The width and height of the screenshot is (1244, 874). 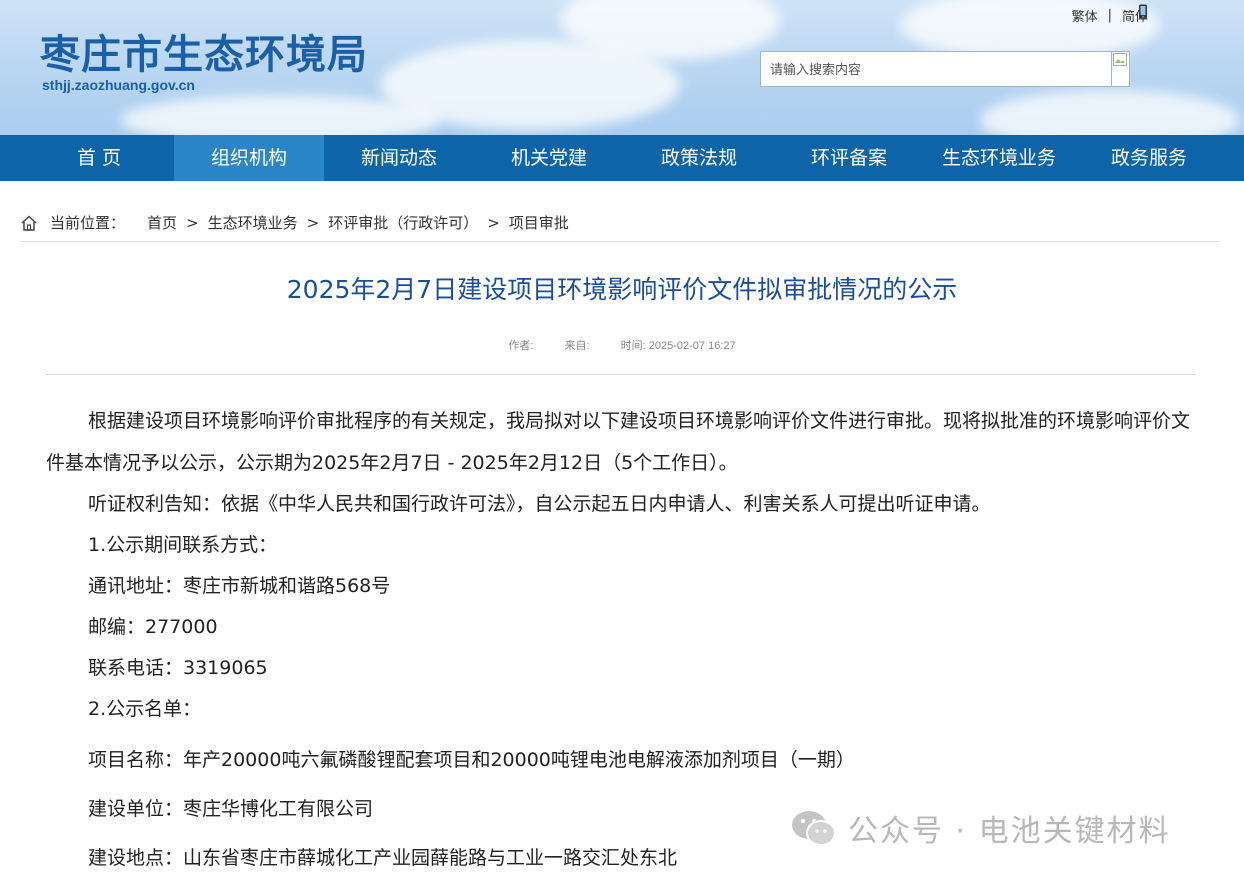 I want to click on site-title: 枣庄市生态环境局, so click(x=204, y=51).